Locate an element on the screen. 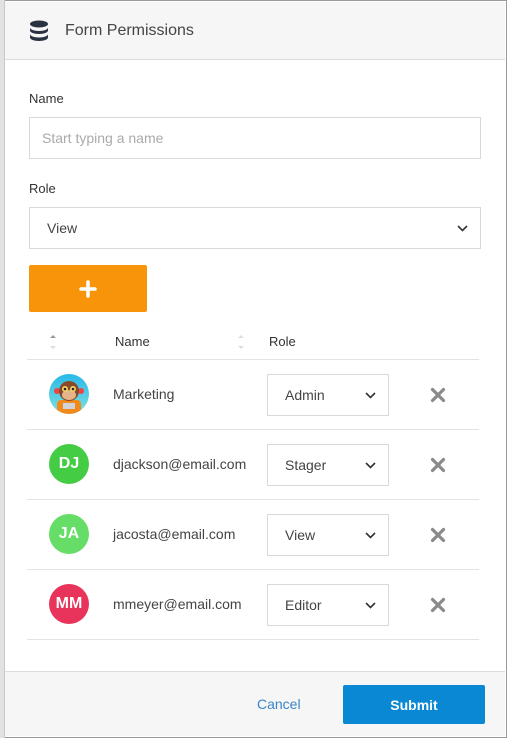  table-row: MM mmeyer@email.com Editor is located at coordinates (253, 605).